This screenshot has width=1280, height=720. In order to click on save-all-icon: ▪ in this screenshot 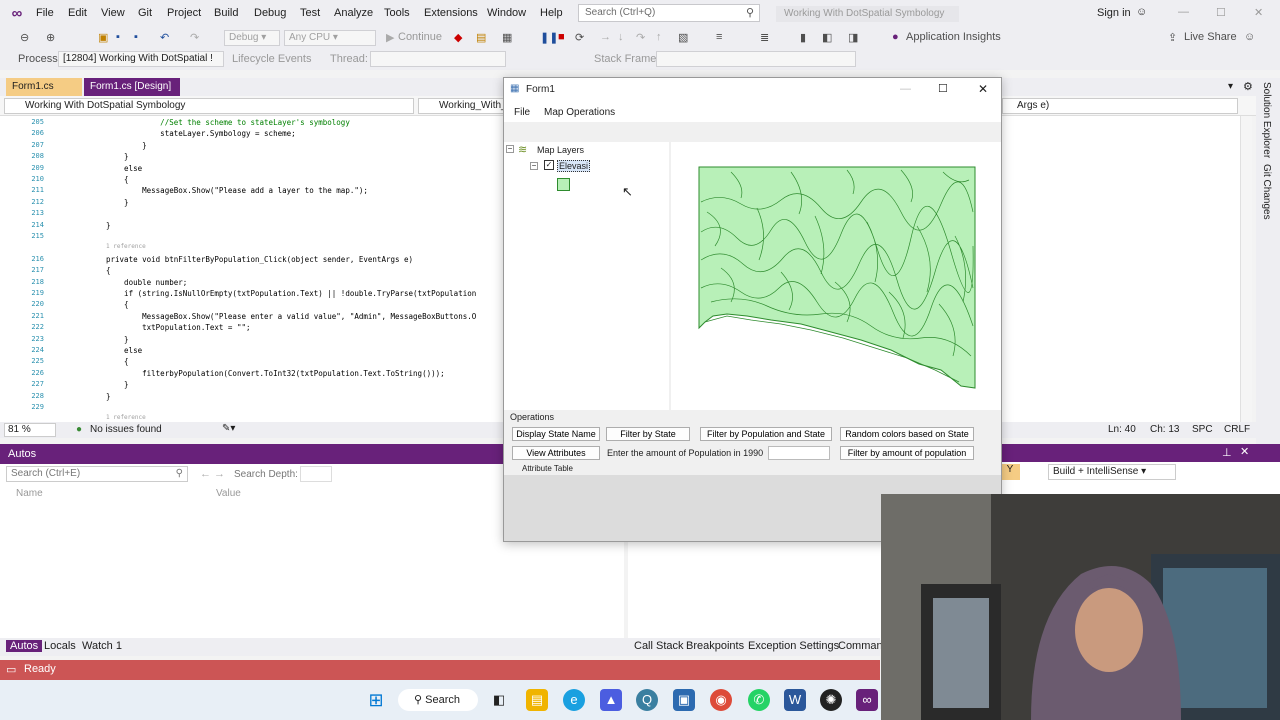, I will do `click(136, 37)`.